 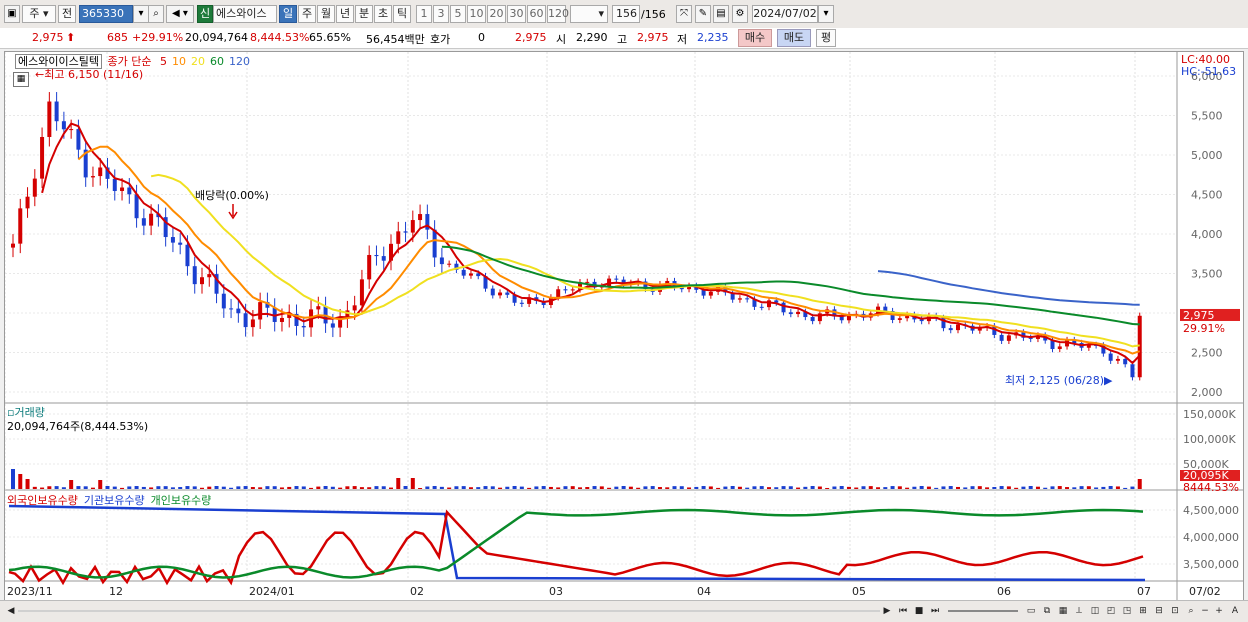 What do you see at coordinates (516, 14) in the screenshot?
I see `interval-button-5: 30` at bounding box center [516, 14].